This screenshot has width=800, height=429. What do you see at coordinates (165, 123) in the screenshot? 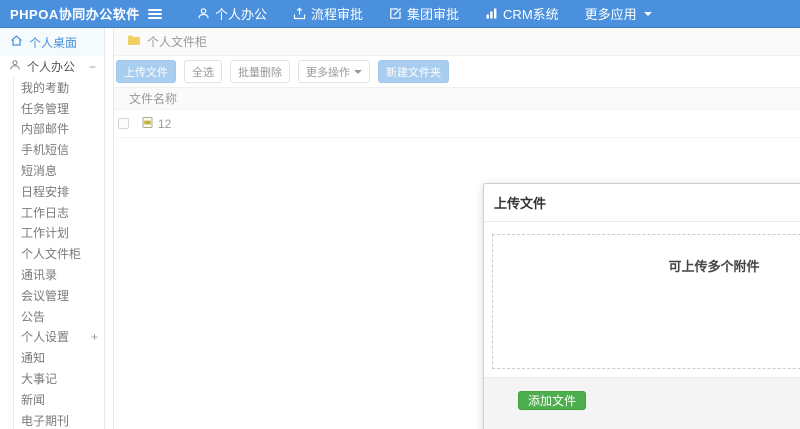
I see `file-name: 12` at bounding box center [165, 123].